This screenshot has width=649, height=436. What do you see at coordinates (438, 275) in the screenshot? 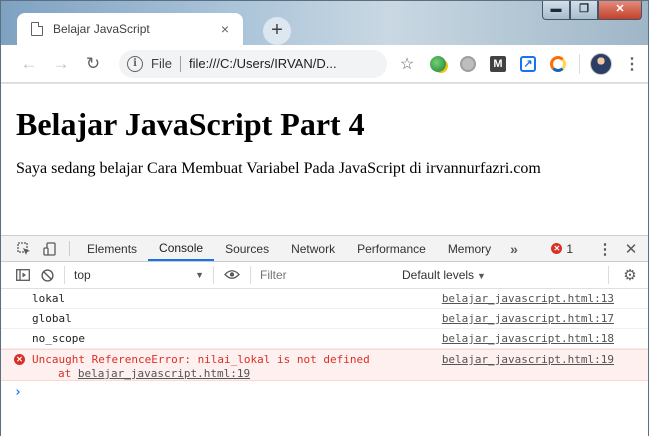
I see `log-levels-label: Default levels` at bounding box center [438, 275].